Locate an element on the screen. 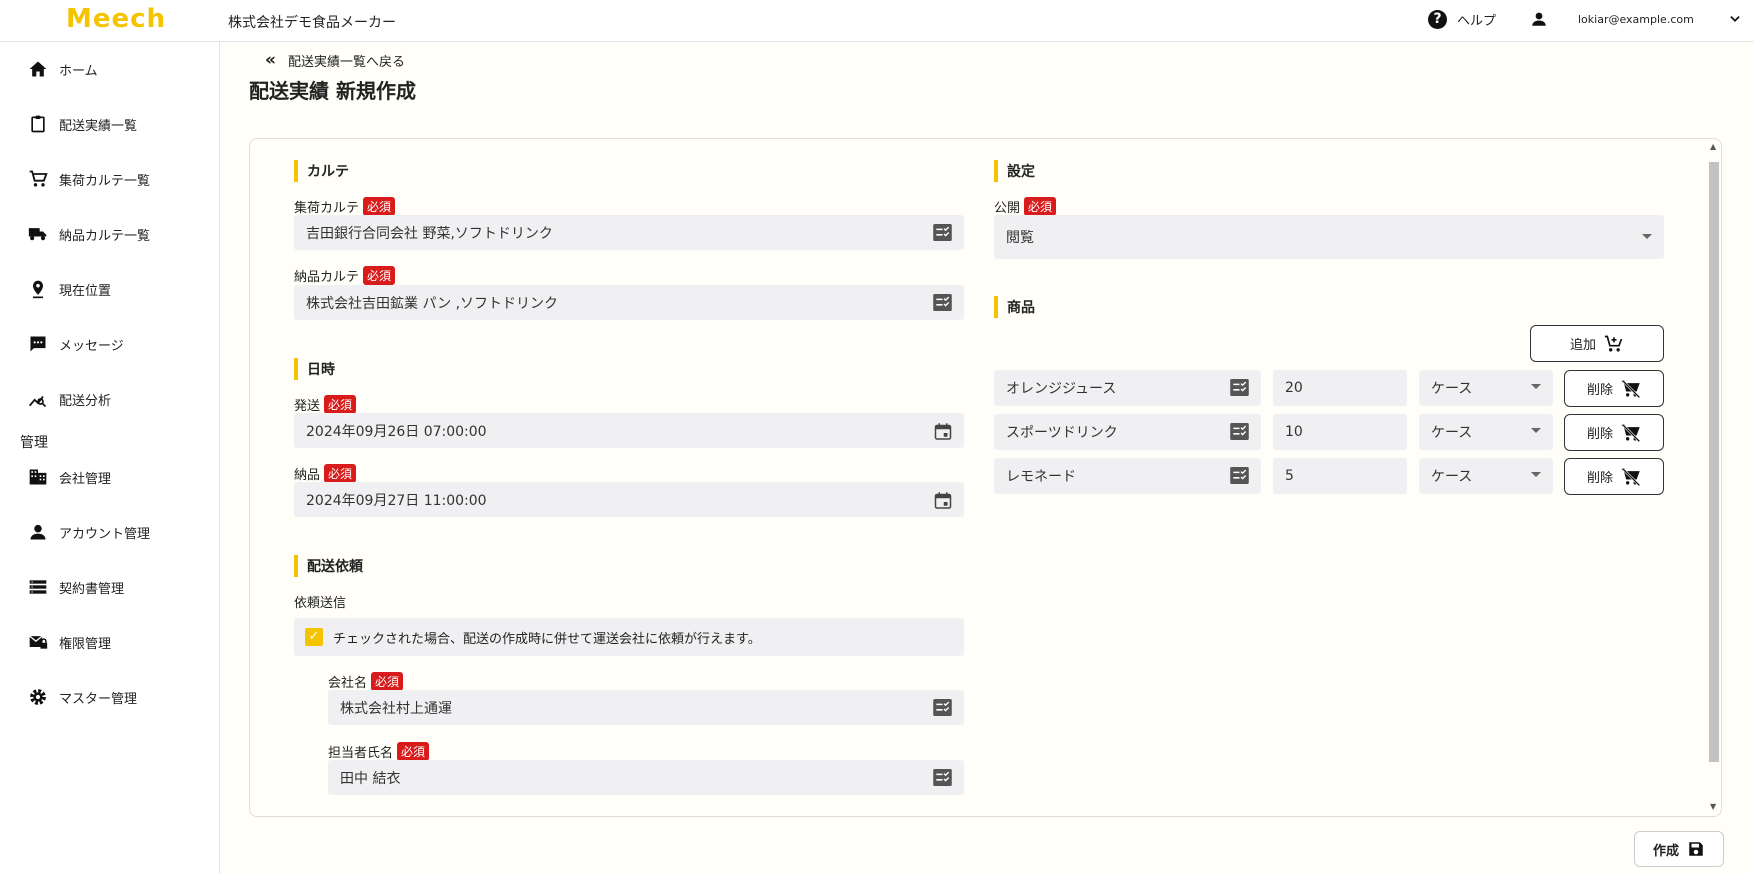  sidebar-item-label: マスター管理 is located at coordinates (98, 699).